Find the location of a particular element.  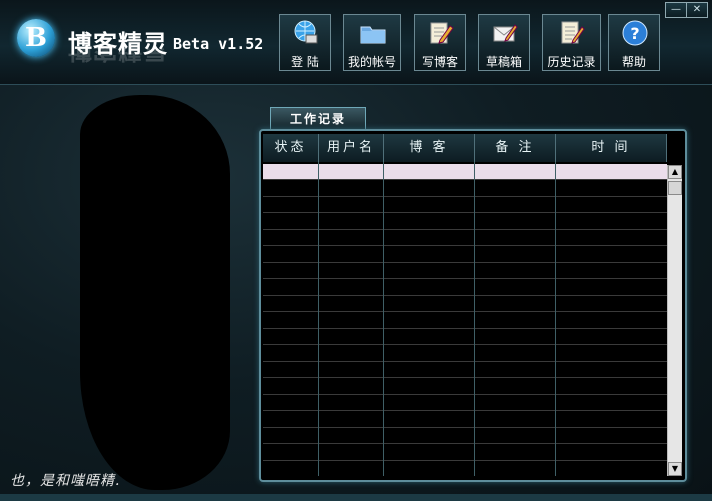

scroll-thumb is located at coordinates (675, 188).